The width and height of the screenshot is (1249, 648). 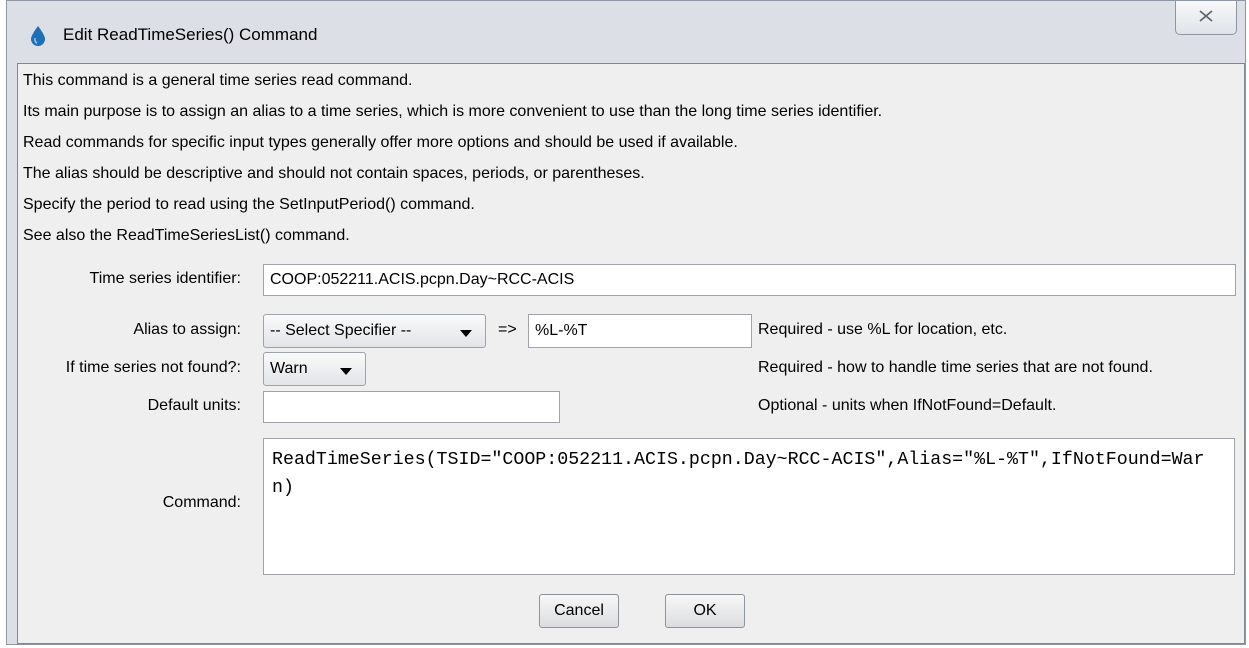 I want to click on default-units-input, so click(x=411, y=407).